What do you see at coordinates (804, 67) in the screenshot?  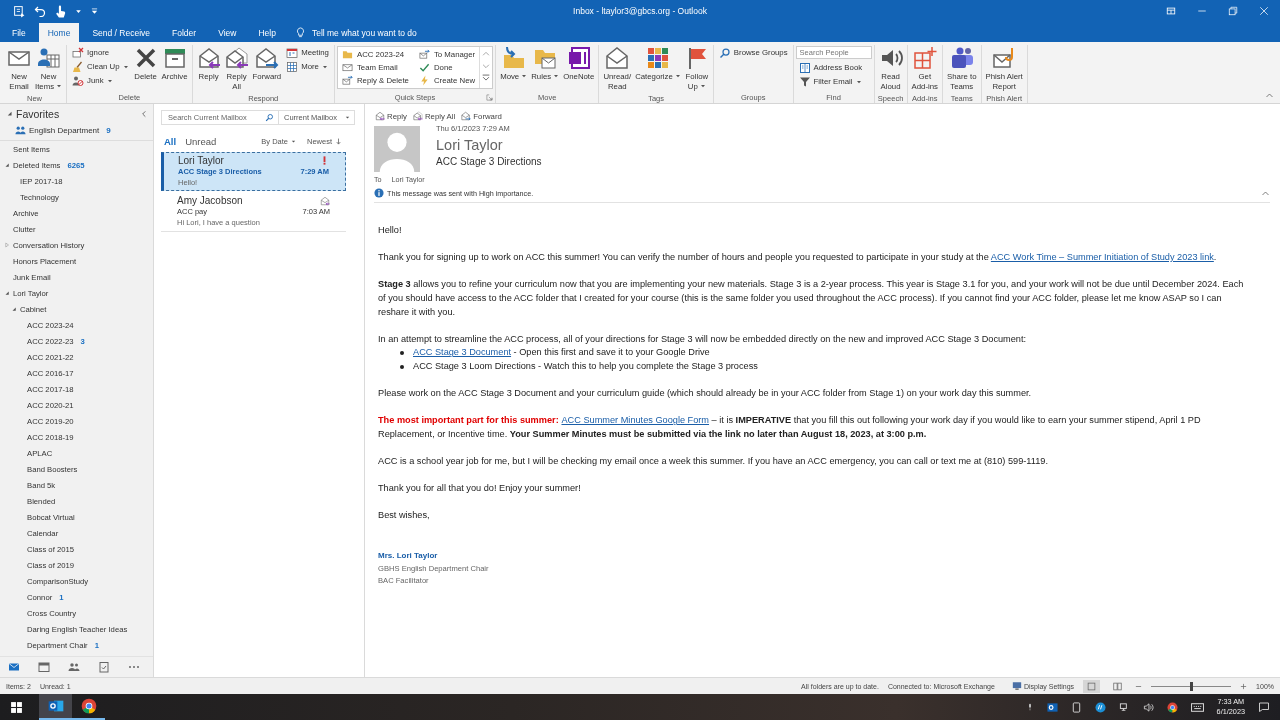 I see `address-book-icon` at bounding box center [804, 67].